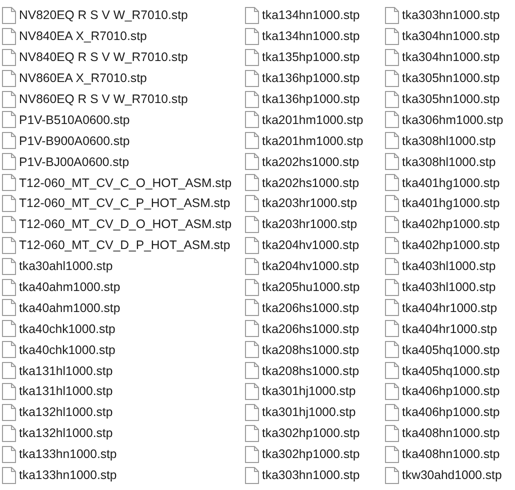  What do you see at coordinates (125, 183) in the screenshot?
I see `file-name: T12-060_MT_CV_C_O_HOT_ASM.stp` at bounding box center [125, 183].